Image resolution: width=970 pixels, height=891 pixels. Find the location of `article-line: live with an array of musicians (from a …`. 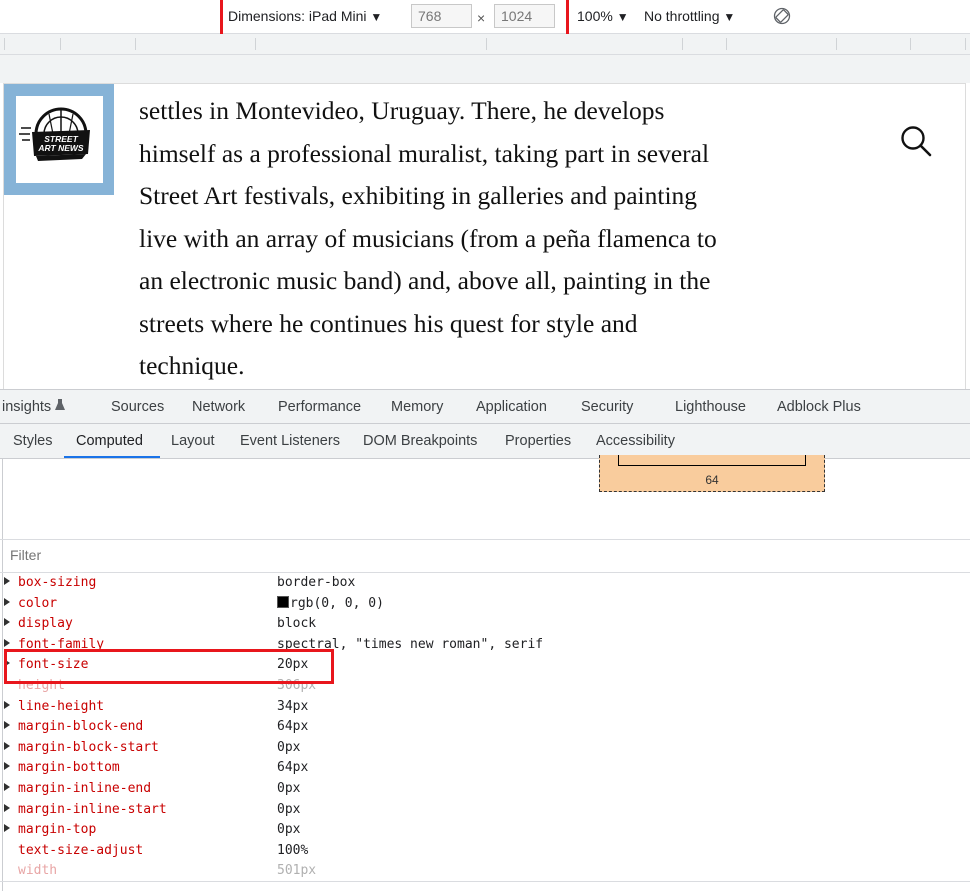

article-line: live with an array of musicians (from a … is located at coordinates (428, 238).